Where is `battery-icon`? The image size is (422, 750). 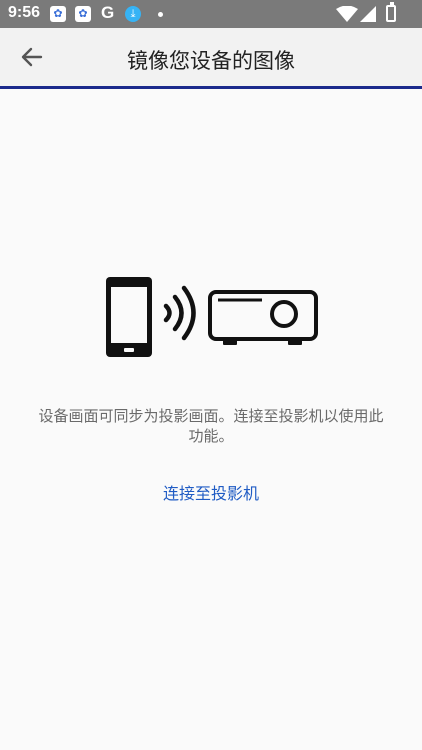
battery-icon is located at coordinates (391, 12).